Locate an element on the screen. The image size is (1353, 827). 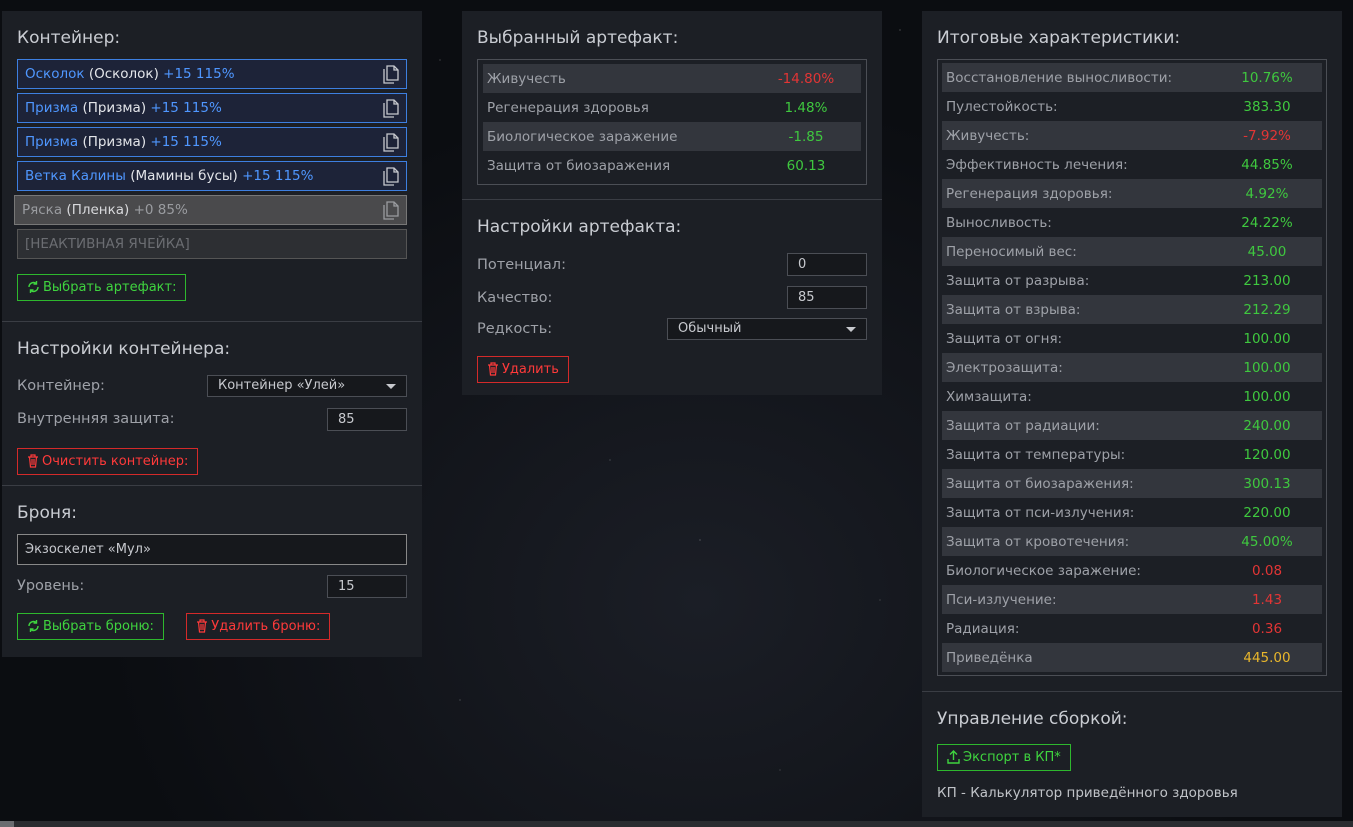
delete-armor-button: Удалить броню: is located at coordinates (258, 626).